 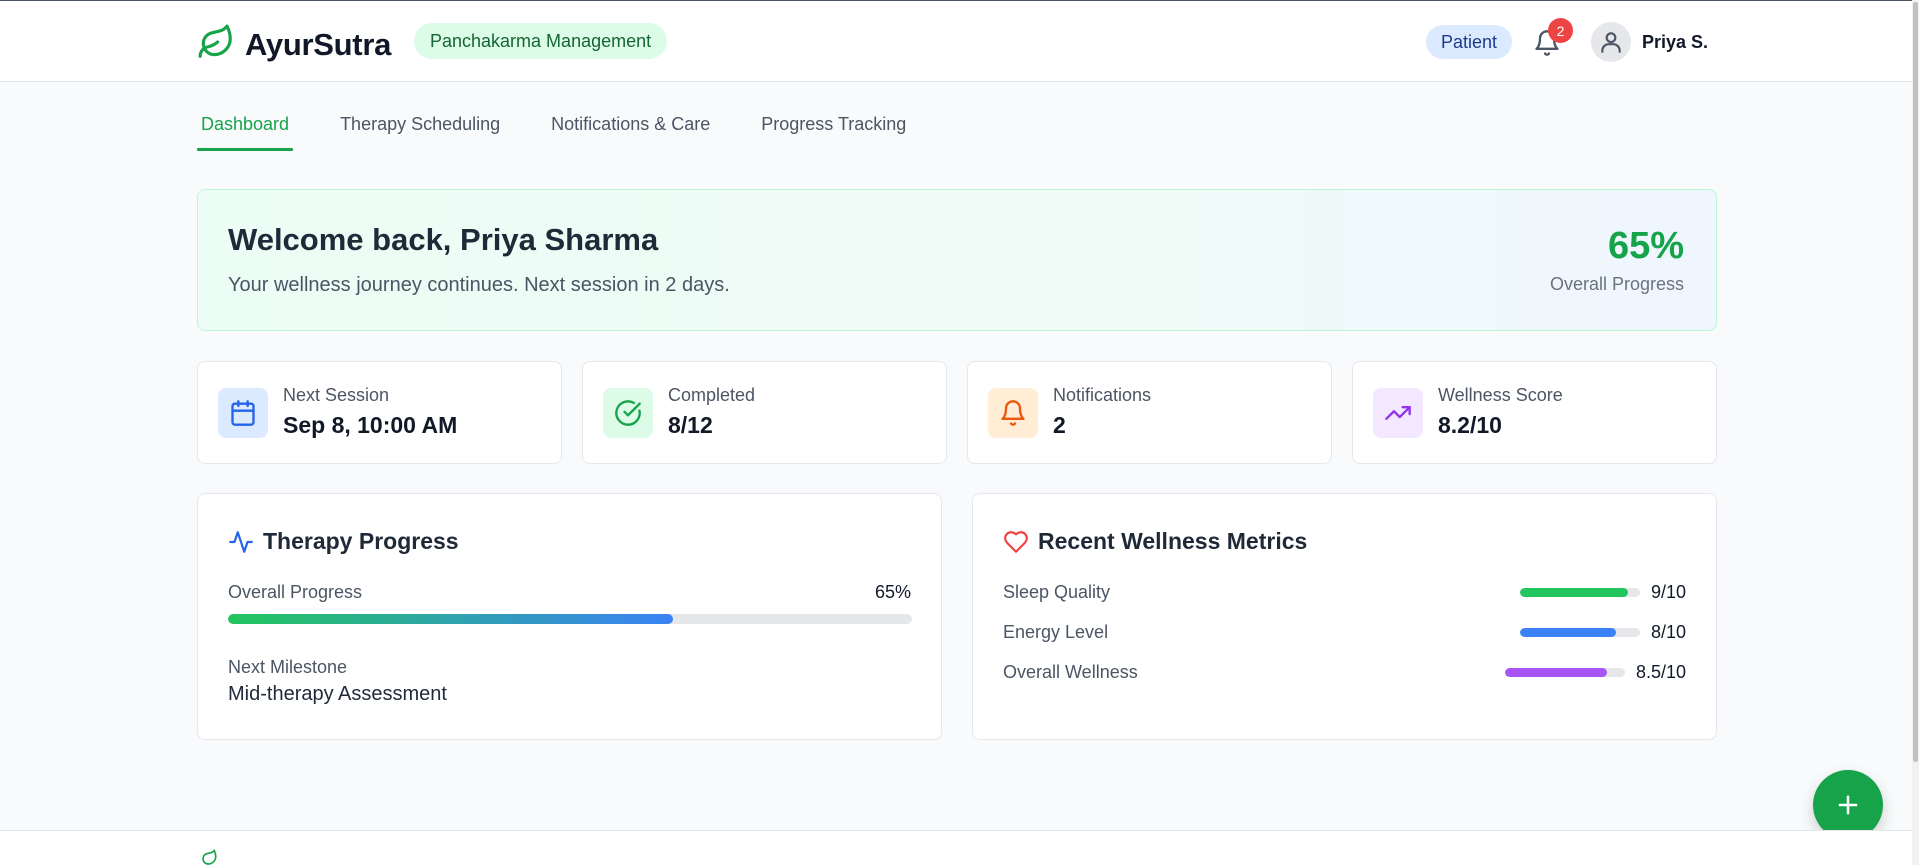 I want to click on notification-count-badge: 2, so click(x=1560, y=30).